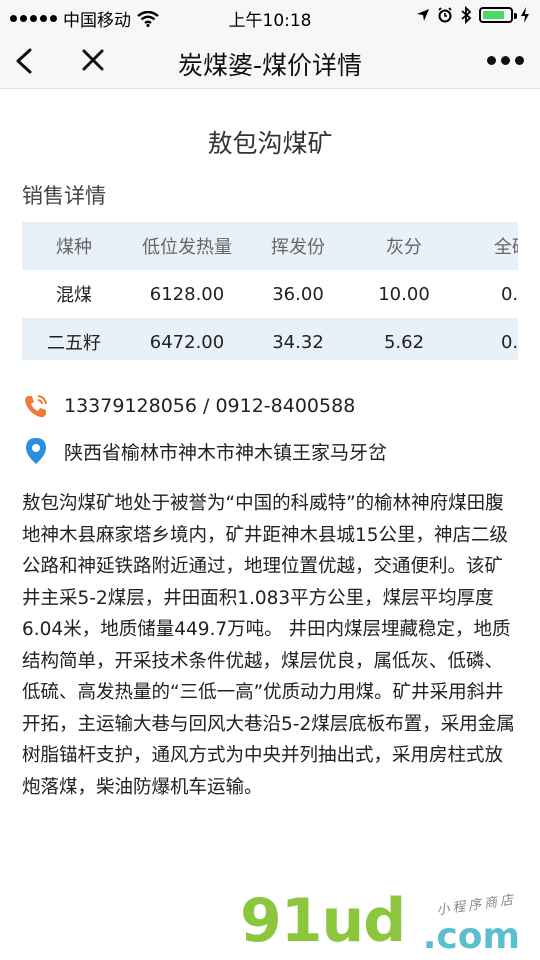 The width and height of the screenshot is (540, 960). I want to click on table-cell: 34.32, so click(298, 339).